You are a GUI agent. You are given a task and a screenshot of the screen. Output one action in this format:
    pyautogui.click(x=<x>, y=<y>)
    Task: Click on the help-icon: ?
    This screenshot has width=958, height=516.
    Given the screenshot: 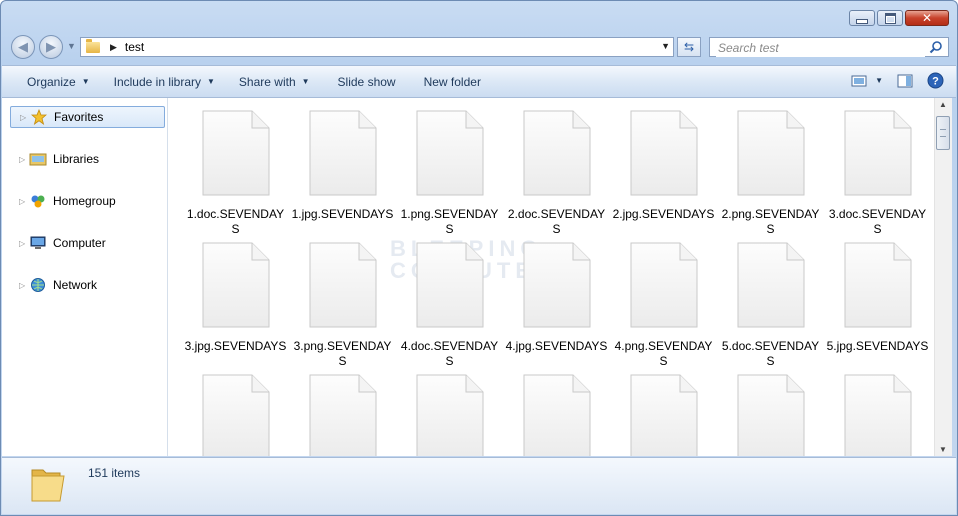 What is the action you would take?
    pyautogui.click(x=935, y=80)
    